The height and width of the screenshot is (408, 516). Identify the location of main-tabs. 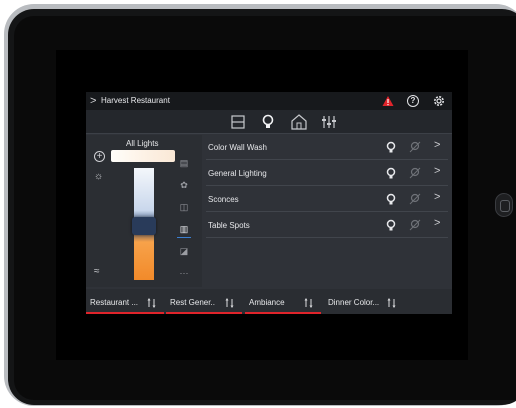
(269, 122).